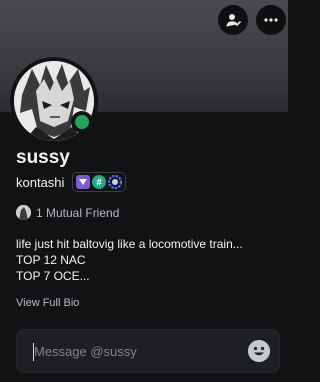  Describe the element at coordinates (115, 182) in the screenshot. I see `quest-badge-icon` at that location.